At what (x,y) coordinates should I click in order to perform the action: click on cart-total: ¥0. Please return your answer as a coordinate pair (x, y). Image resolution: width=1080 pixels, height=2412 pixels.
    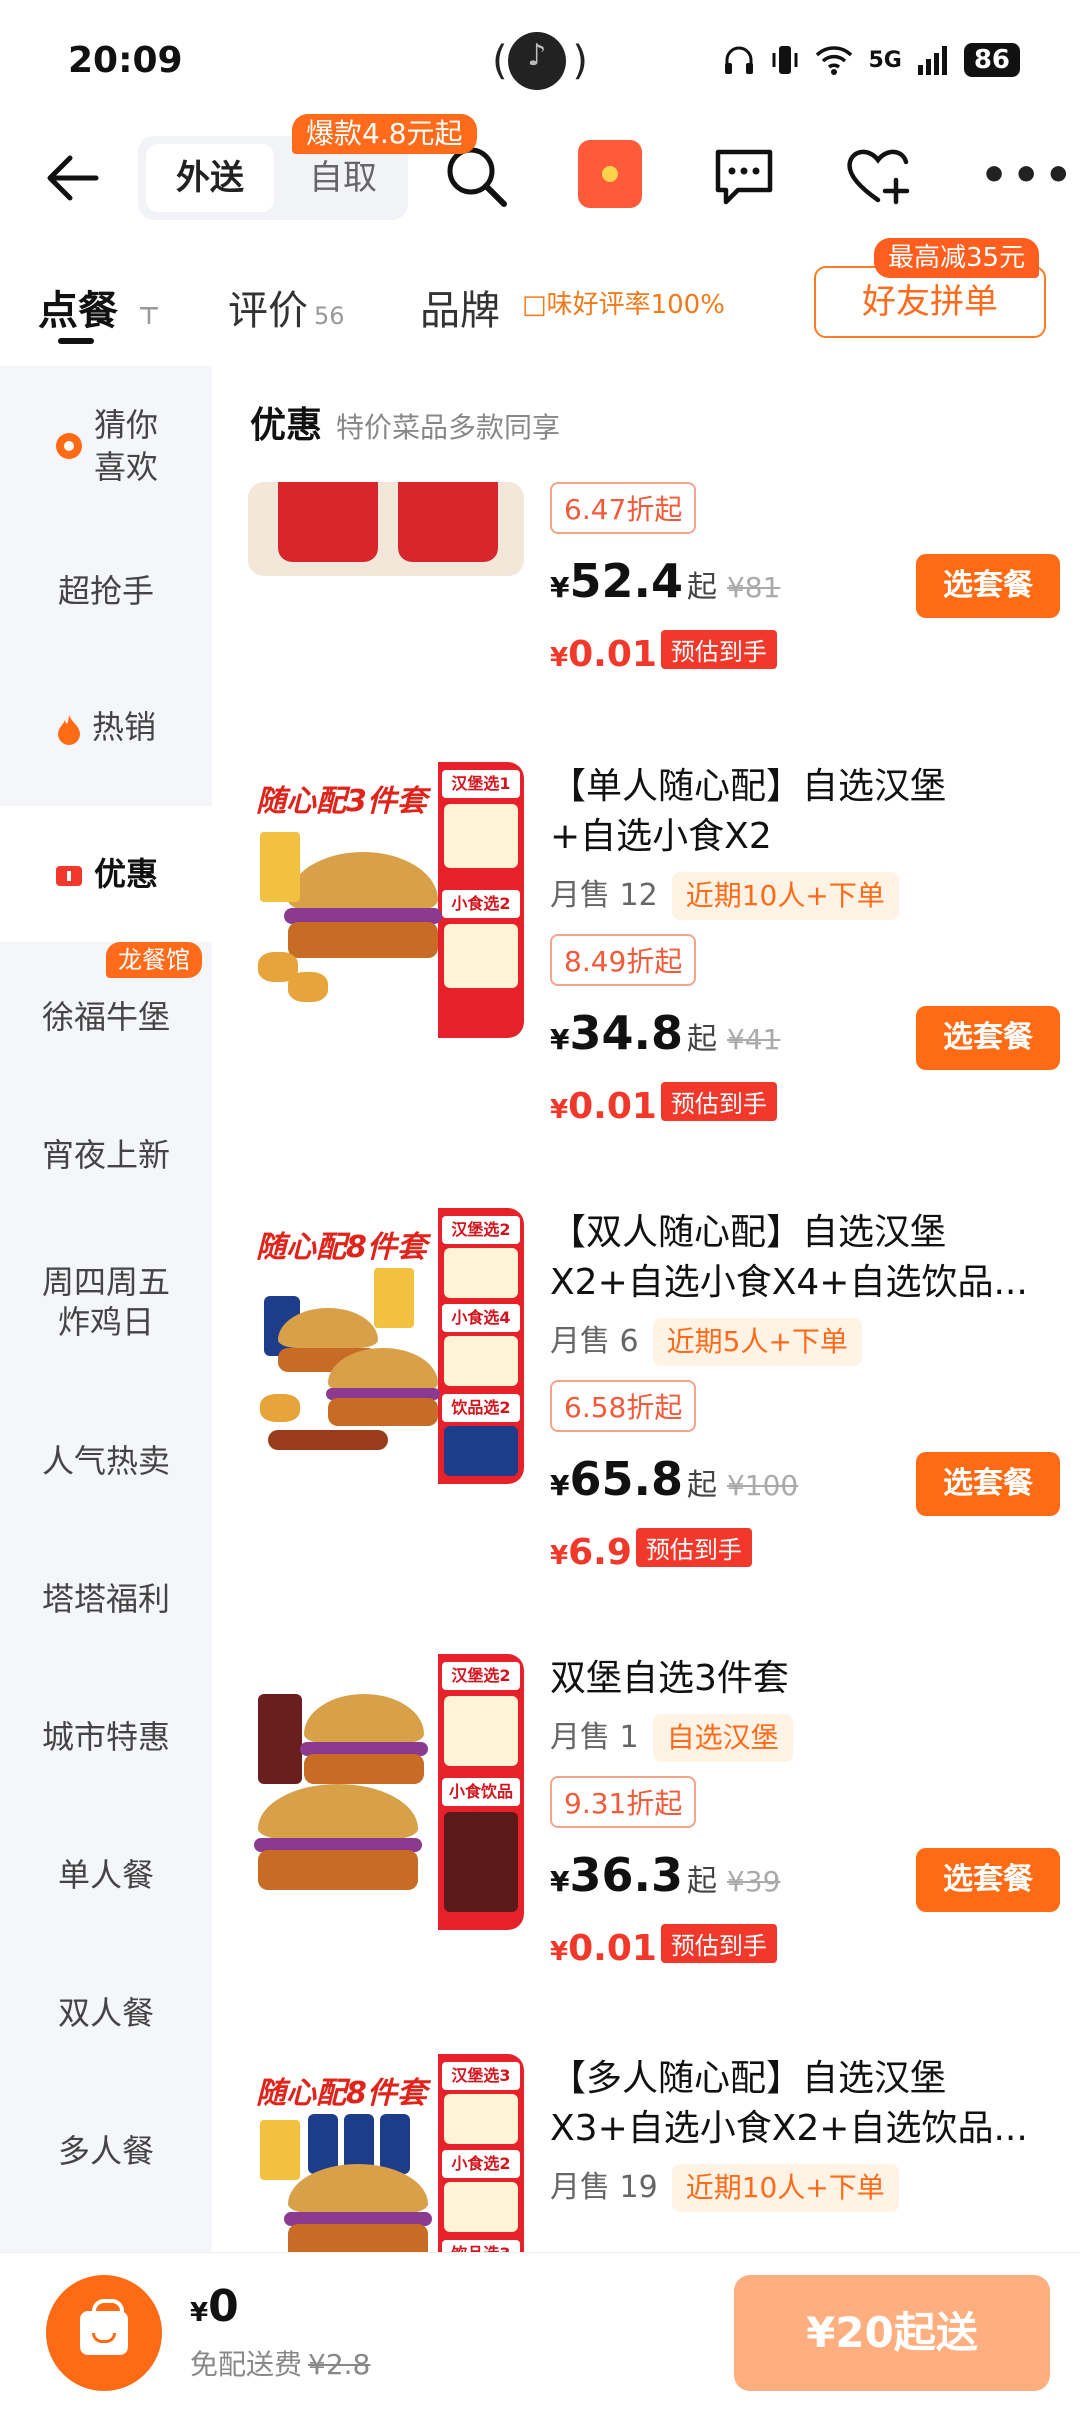
    Looking at the image, I should click on (214, 2306).